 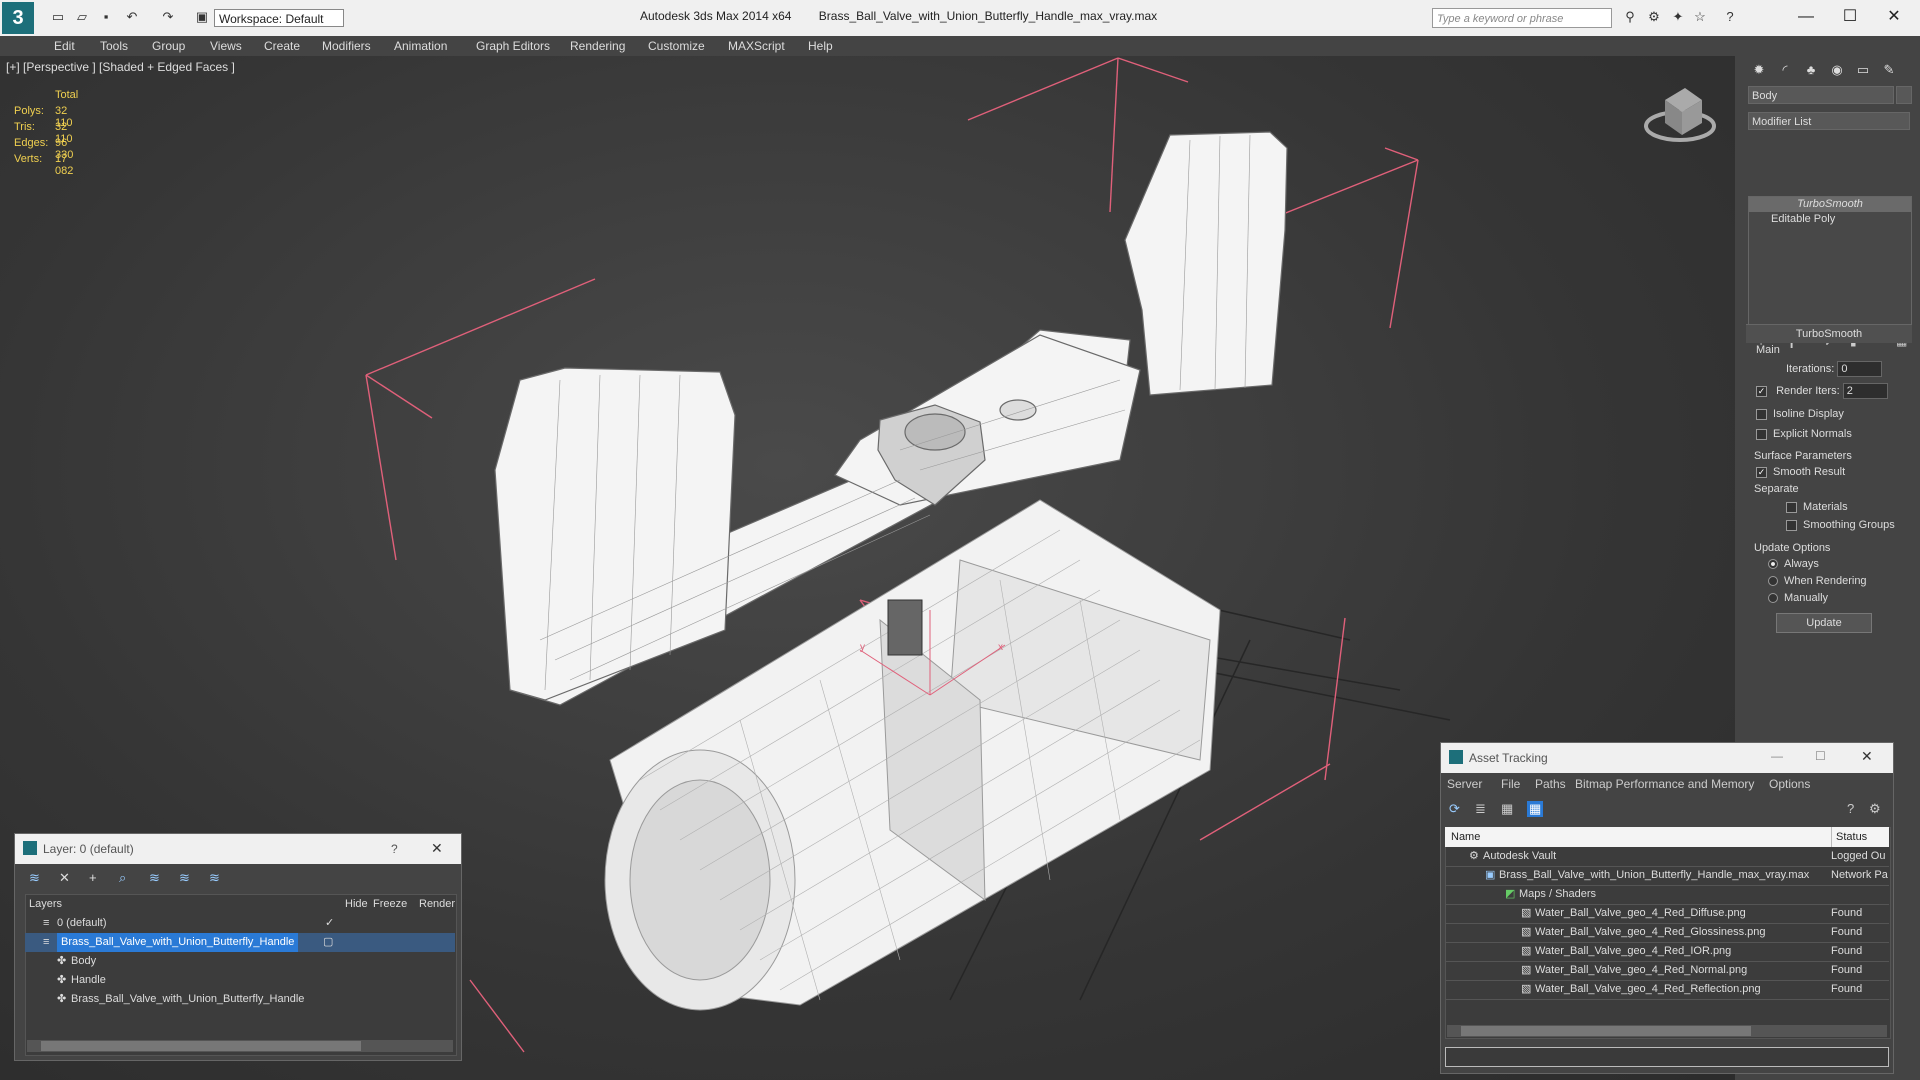 I want to click on asset-help-icon: ?, so click(x=1850, y=808).